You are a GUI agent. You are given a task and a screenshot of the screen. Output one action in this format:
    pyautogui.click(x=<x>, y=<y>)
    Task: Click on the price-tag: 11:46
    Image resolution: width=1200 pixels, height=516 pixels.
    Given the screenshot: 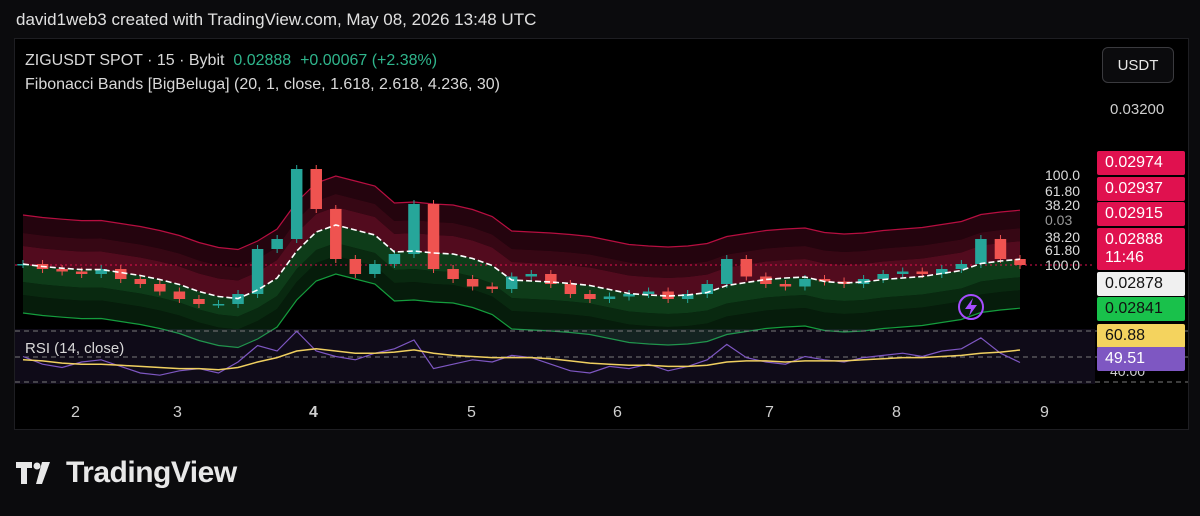 What is the action you would take?
    pyautogui.click(x=1141, y=258)
    